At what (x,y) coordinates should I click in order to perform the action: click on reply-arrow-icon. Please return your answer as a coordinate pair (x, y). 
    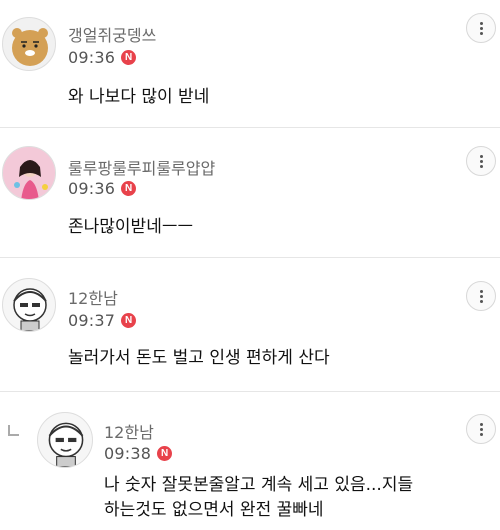
    Looking at the image, I should click on (13, 430).